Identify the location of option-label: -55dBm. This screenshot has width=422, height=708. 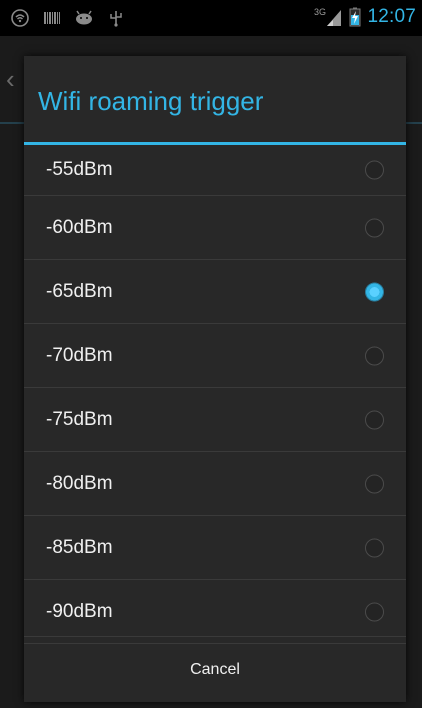
(79, 169).